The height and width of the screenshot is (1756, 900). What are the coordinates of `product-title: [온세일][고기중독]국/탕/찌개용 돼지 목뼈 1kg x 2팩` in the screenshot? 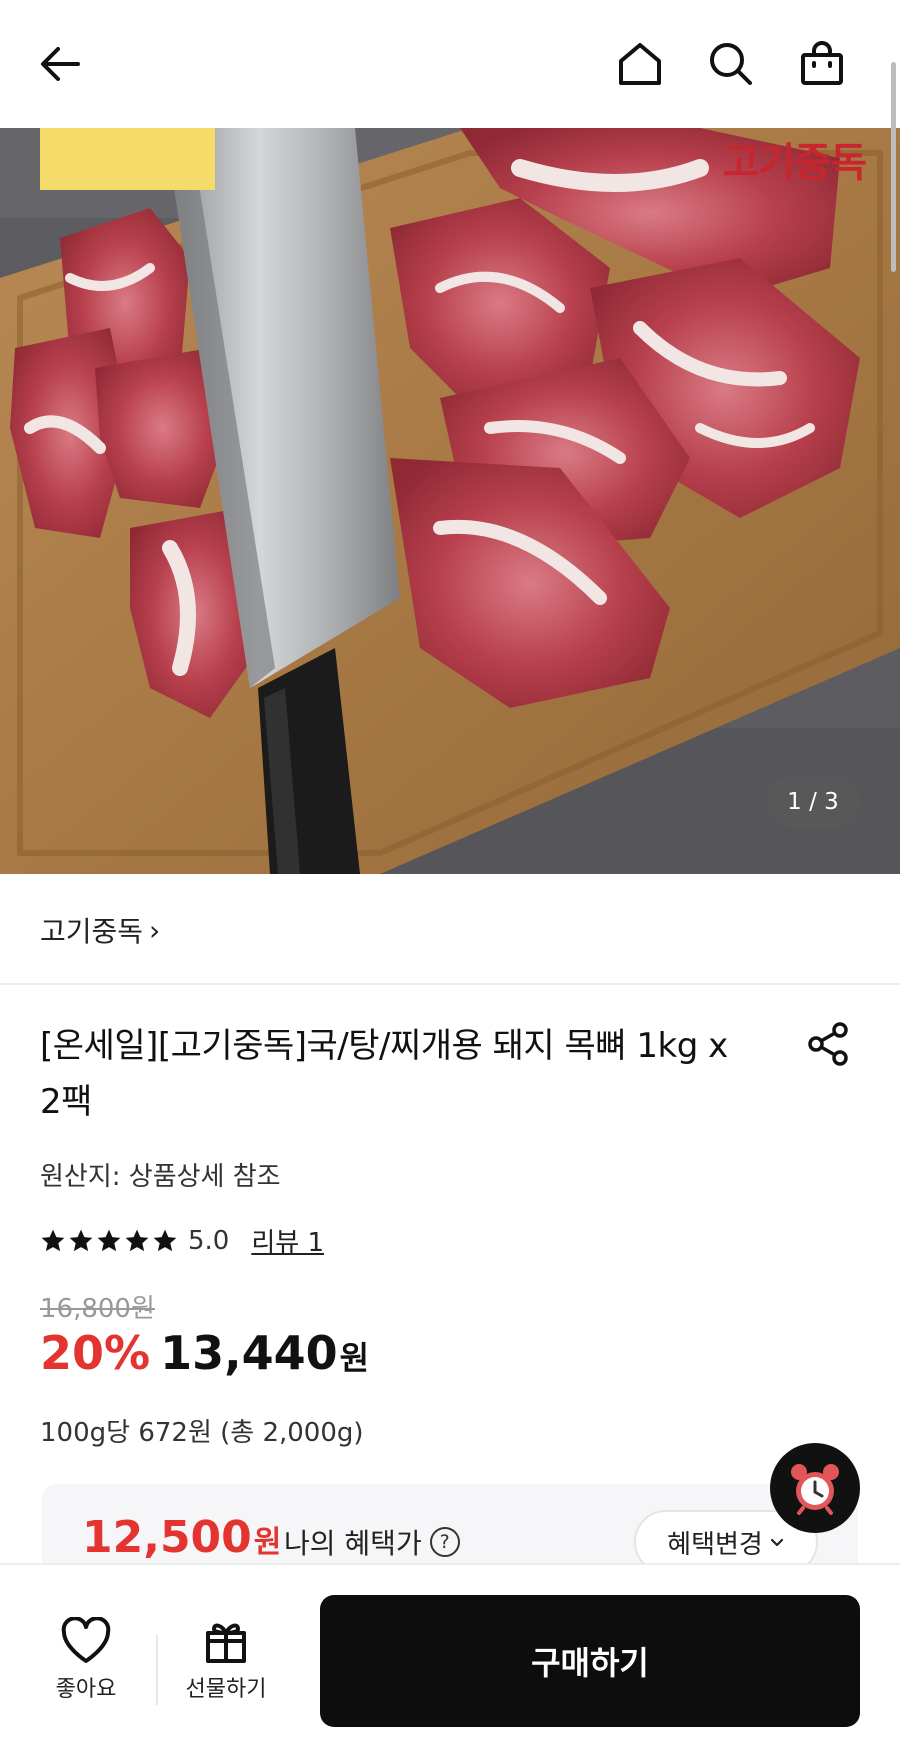 It's located at (384, 1074).